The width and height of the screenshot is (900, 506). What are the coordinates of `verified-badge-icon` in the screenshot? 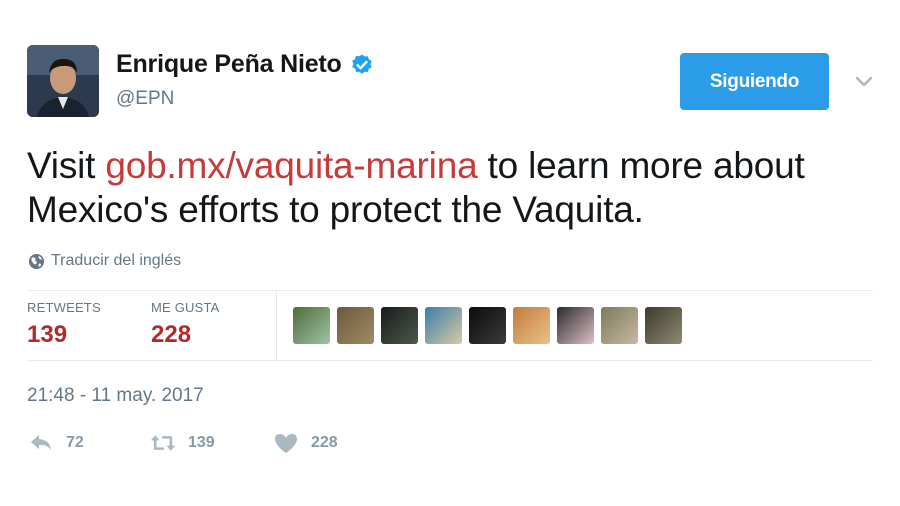 It's located at (361, 64).